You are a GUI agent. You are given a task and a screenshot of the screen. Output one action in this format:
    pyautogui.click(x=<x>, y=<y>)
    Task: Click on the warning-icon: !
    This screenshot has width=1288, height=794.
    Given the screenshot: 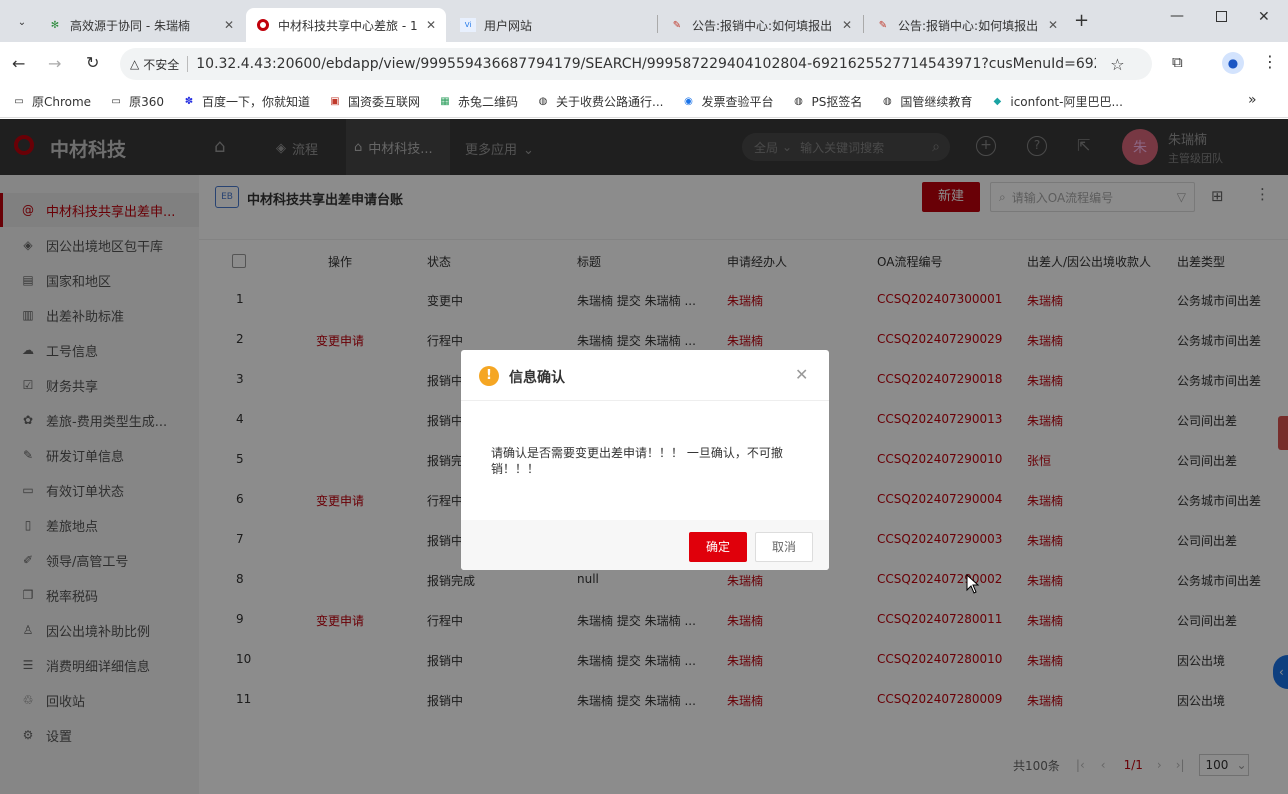 What is the action you would take?
    pyautogui.click(x=489, y=376)
    